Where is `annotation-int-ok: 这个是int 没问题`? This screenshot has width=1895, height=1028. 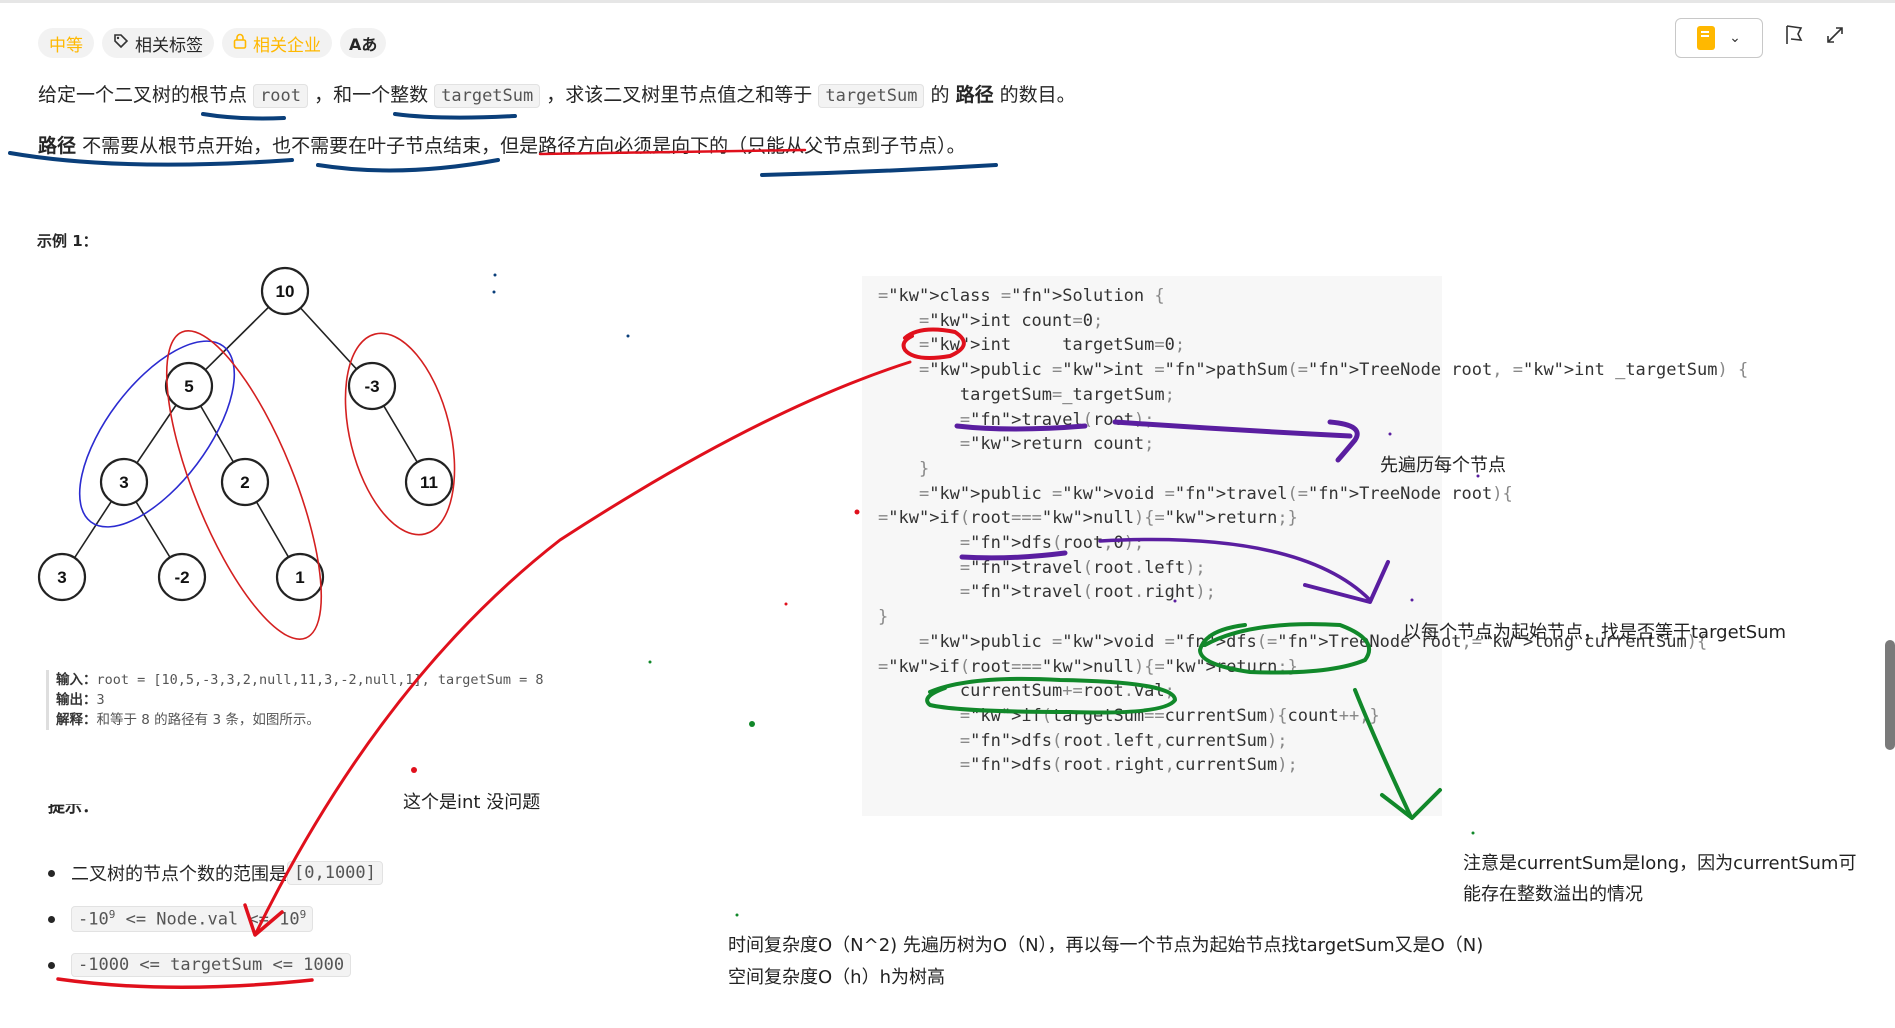 annotation-int-ok: 这个是int 没问题 is located at coordinates (472, 802).